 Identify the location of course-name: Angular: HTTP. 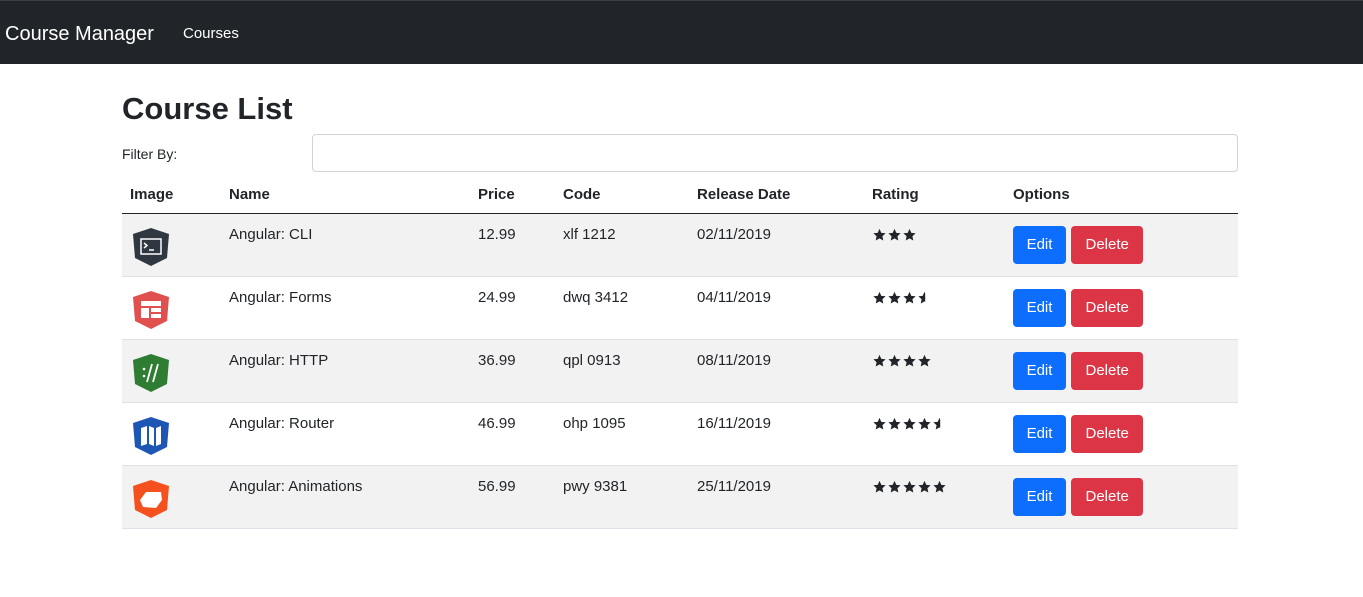
(345, 371).